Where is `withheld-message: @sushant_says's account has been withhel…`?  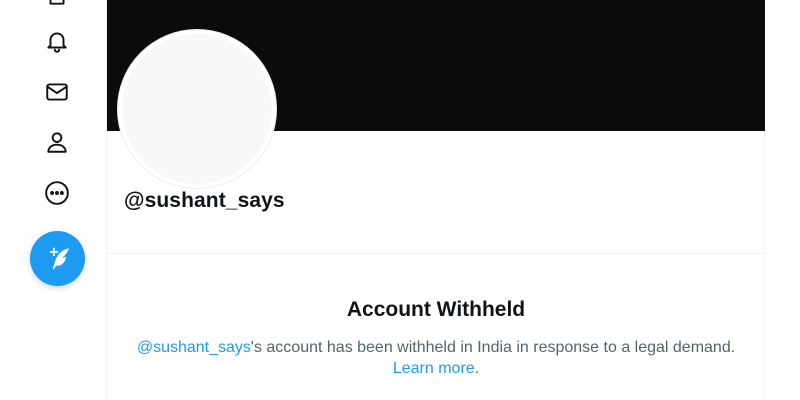 withheld-message: @sushant_says's account has been withhel… is located at coordinates (436, 358).